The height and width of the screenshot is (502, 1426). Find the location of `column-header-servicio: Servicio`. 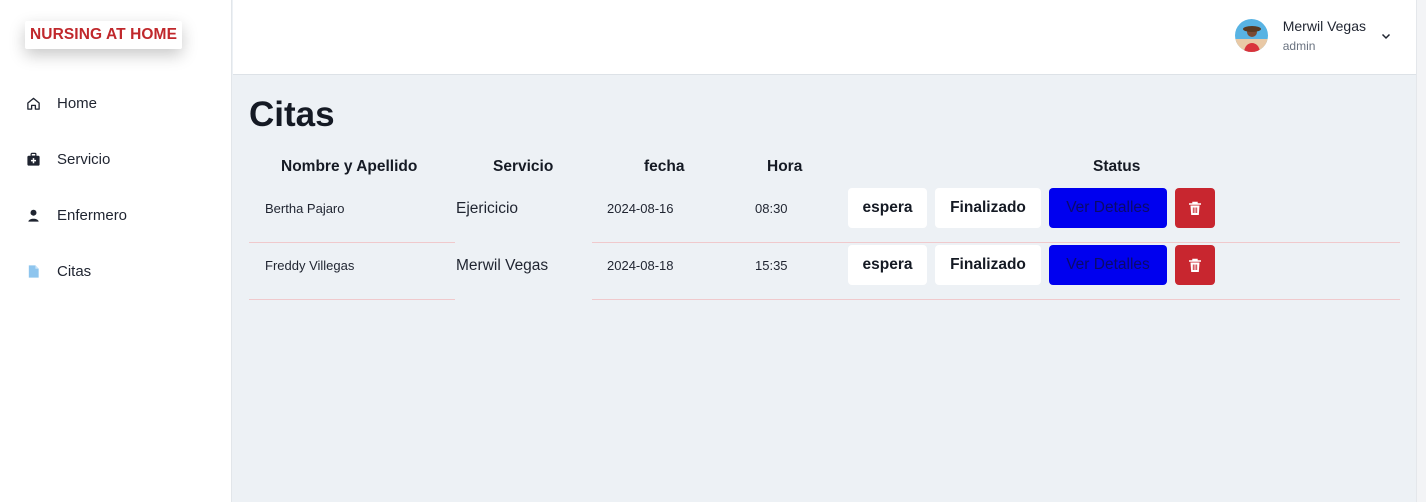

column-header-servicio: Servicio is located at coordinates (523, 166).